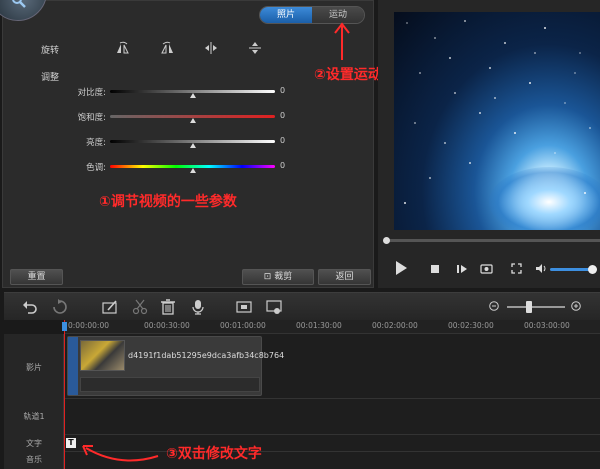  Describe the element at coordinates (401, 268) in the screenshot. I see `play-icon` at that location.